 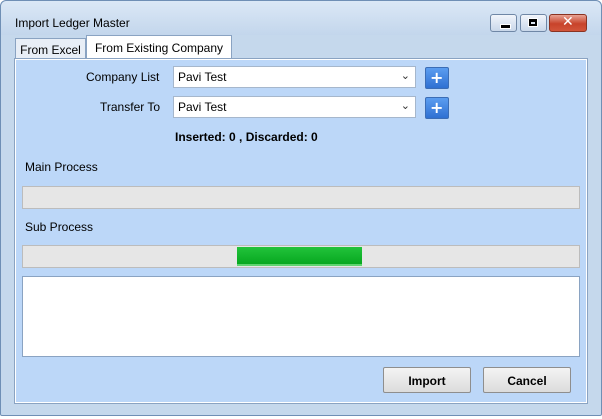 I want to click on import-button: Import, so click(x=427, y=380).